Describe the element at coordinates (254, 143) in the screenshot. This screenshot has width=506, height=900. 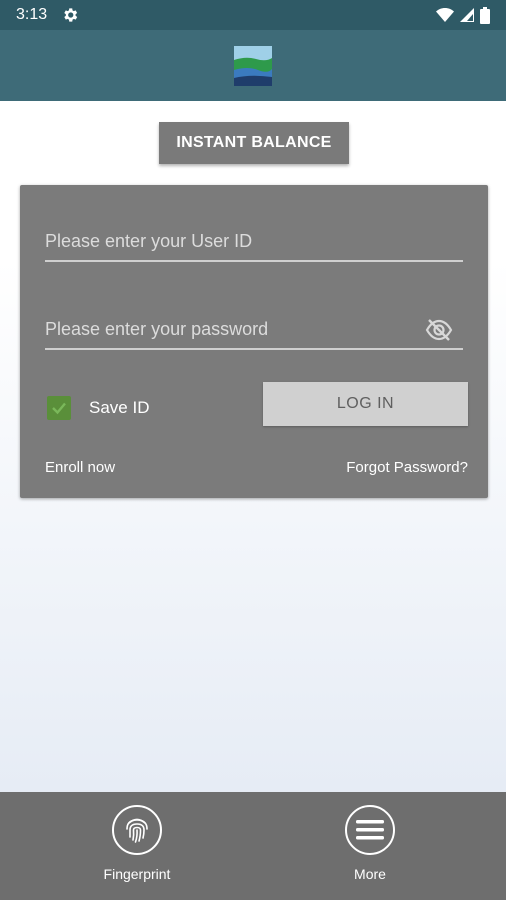
I see `instant-balance-button: INSTANT BALANCE` at that location.